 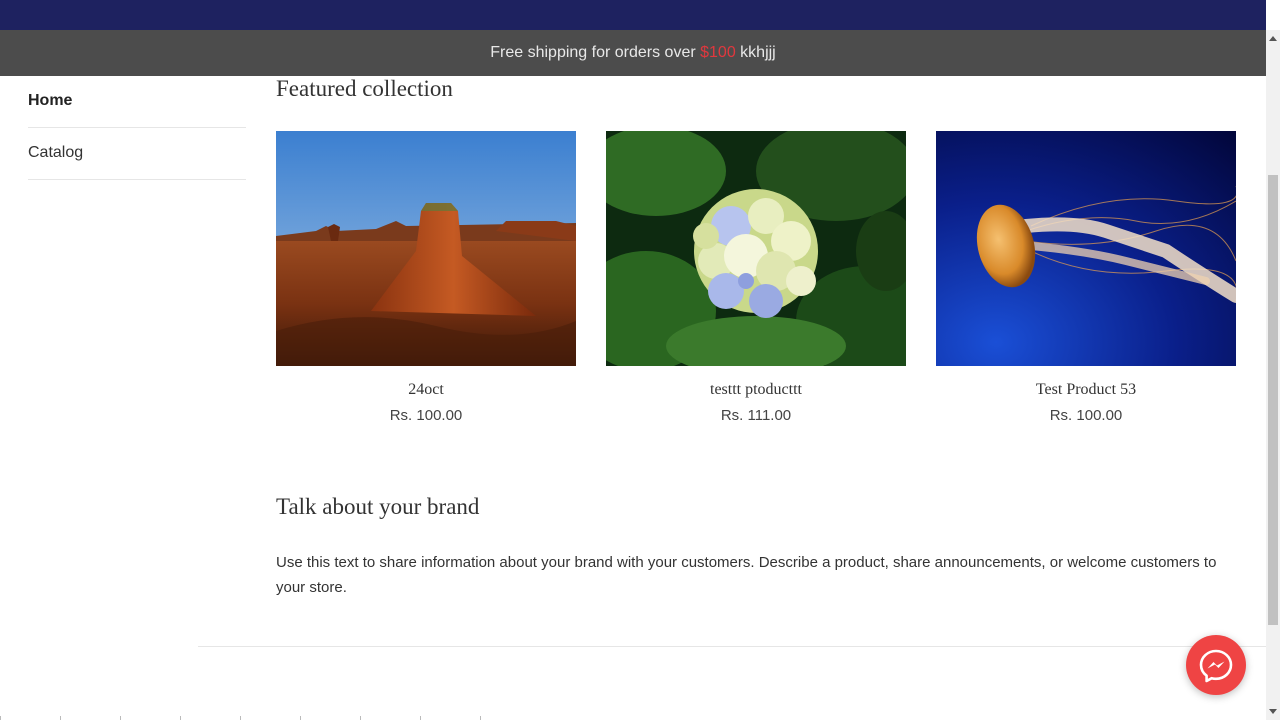 I want to click on sidebar-item-home: Home, so click(x=137, y=102).